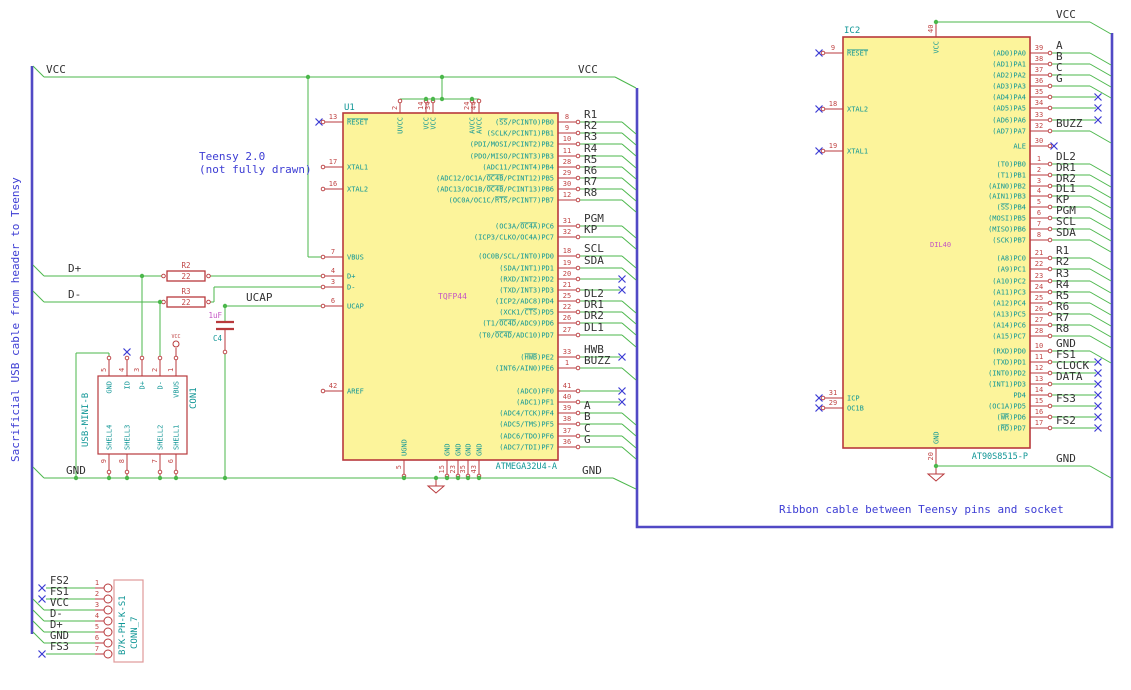  What do you see at coordinates (221, 333) in the screenshot?
I see `c4-symbol: 1uF C4` at bounding box center [221, 333].